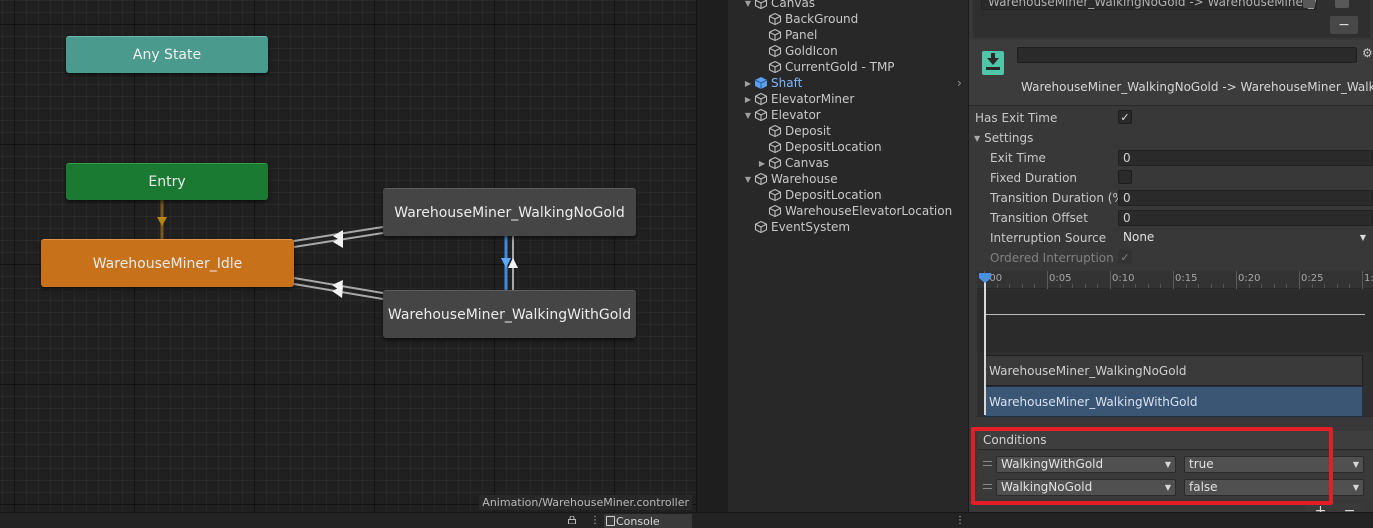 The height and width of the screenshot is (528, 1373). I want to click on hierarchy-item: ▼ Elevator, so click(781, 115).